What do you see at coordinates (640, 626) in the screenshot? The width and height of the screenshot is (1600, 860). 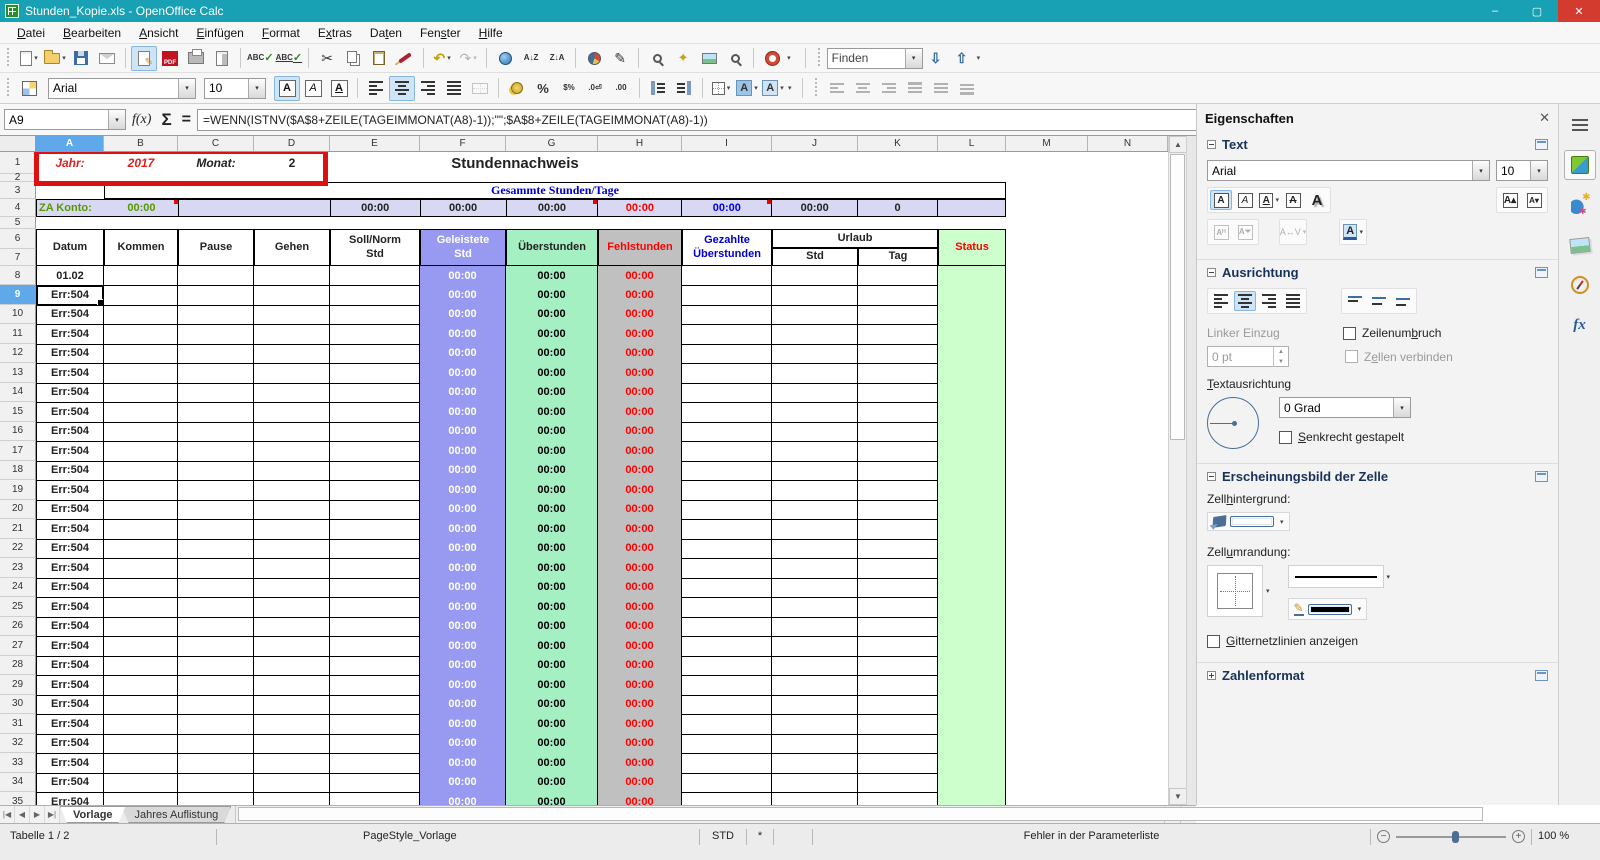 I see `cell-H26: 00:00` at bounding box center [640, 626].